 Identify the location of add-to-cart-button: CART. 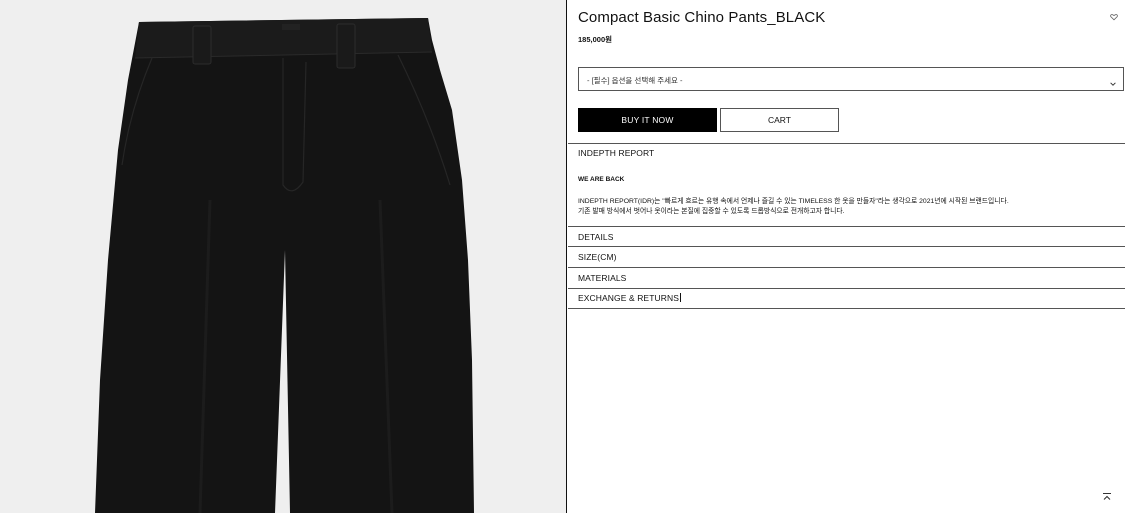
(779, 120).